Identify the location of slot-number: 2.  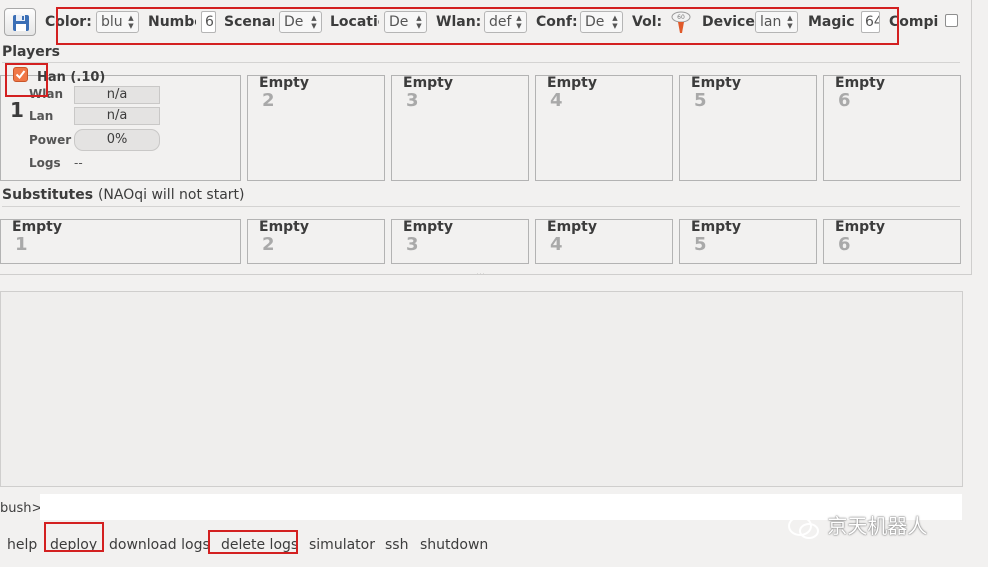
(268, 100).